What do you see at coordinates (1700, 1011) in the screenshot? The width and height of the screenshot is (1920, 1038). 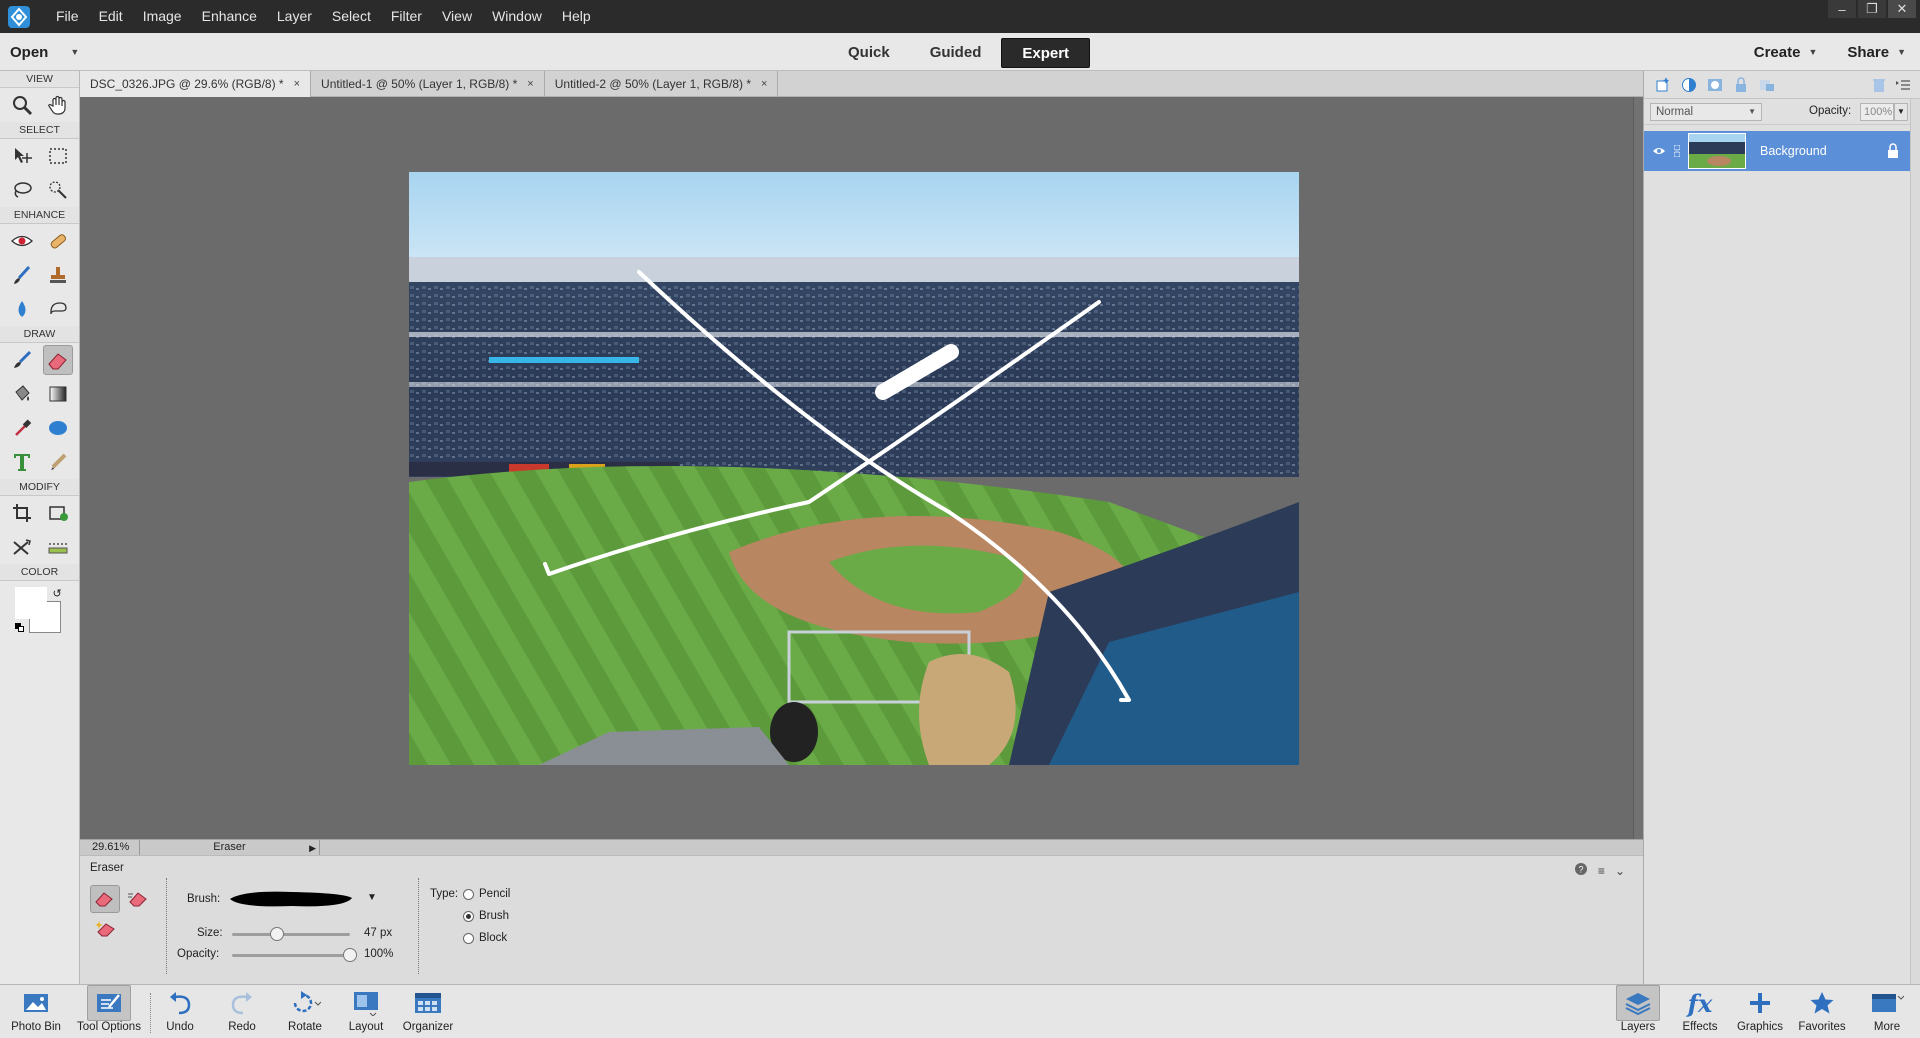 I see `effects-button: fx Effects` at bounding box center [1700, 1011].